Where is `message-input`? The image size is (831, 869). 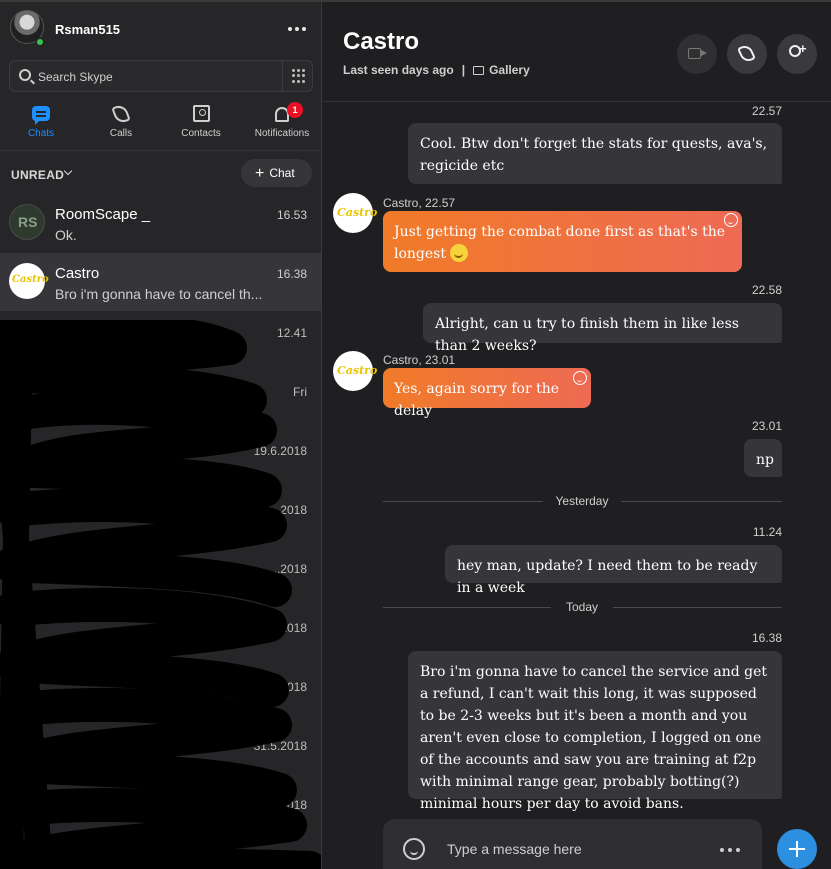
message-input is located at coordinates (572, 849).